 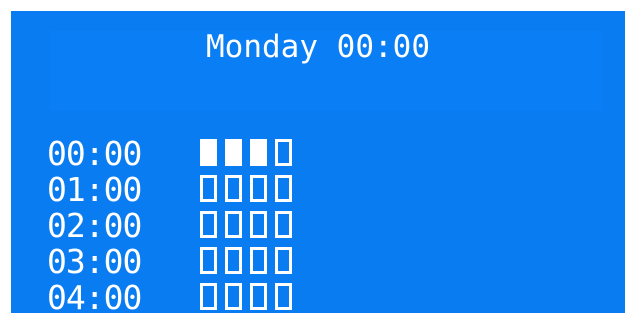 I want to click on schedule-row: 03:00, so click(x=211, y=262).